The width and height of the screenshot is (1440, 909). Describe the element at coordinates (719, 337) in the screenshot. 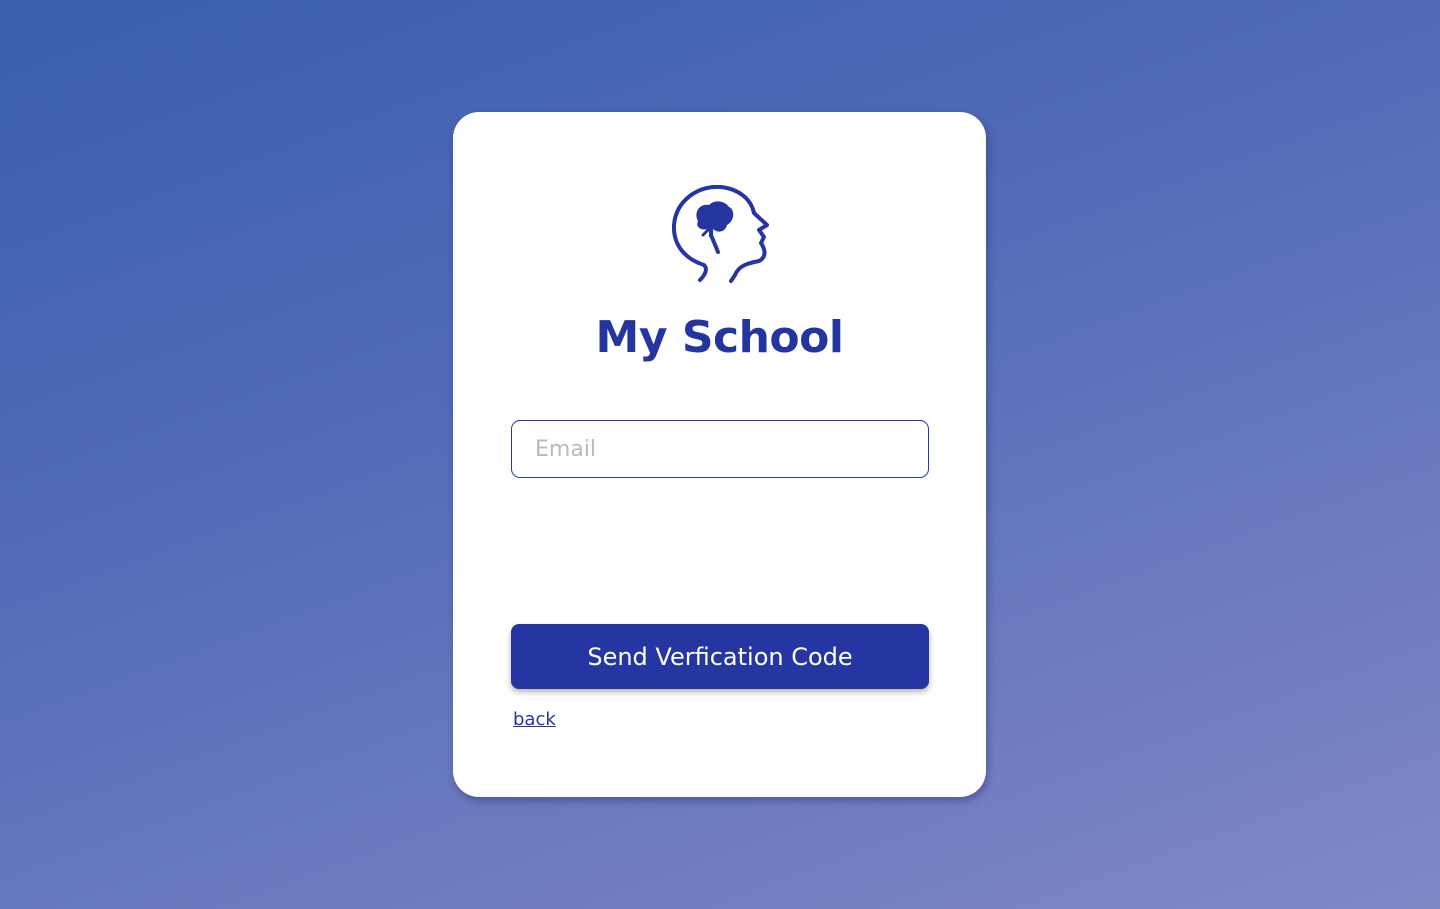

I see `app-title: My School` at that location.